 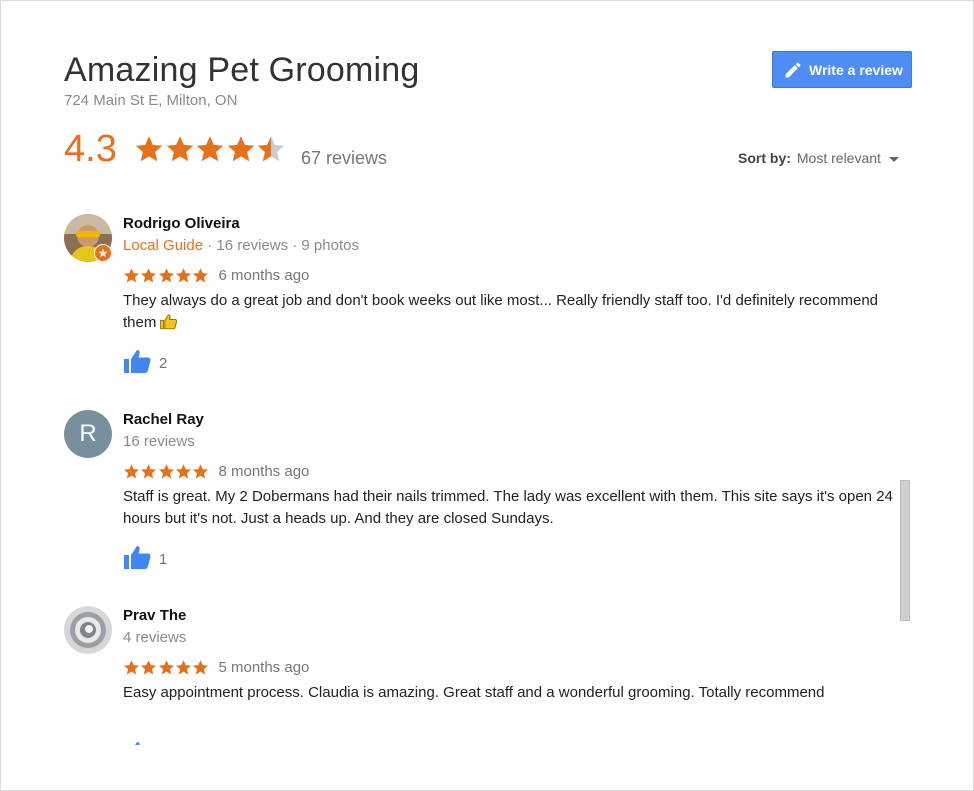 I want to click on sort-label: Sort by:, so click(x=764, y=158).